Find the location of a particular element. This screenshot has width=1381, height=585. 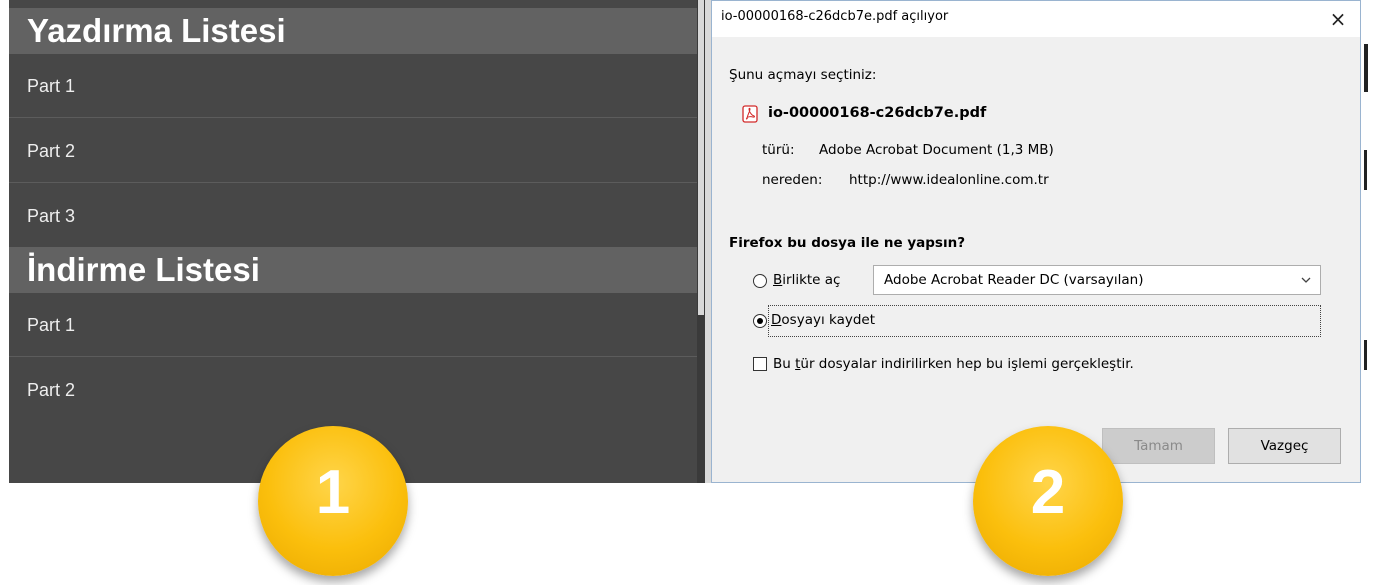

open-with-app-value: Adobe Acrobat Reader DC (varsayılan) is located at coordinates (1014, 280).